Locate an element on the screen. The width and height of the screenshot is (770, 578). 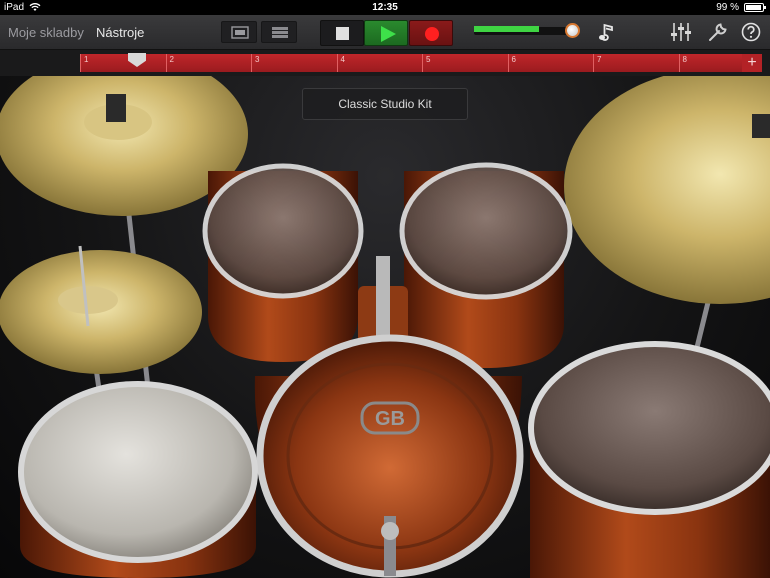
help-icon is located at coordinates (751, 32).